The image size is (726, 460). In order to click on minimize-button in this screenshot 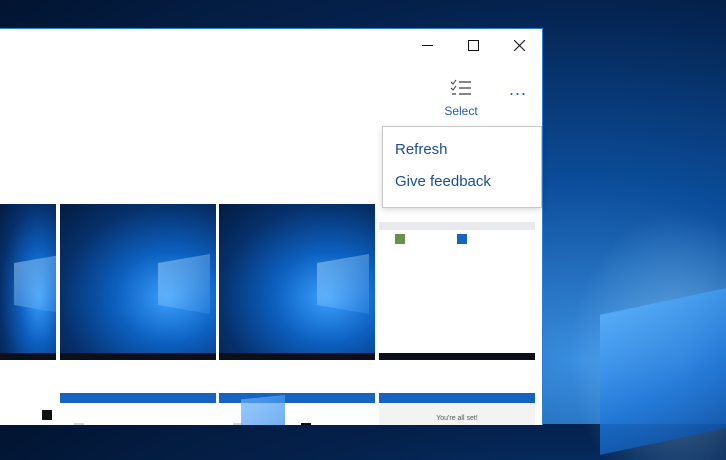, I will do `click(427, 45)`.